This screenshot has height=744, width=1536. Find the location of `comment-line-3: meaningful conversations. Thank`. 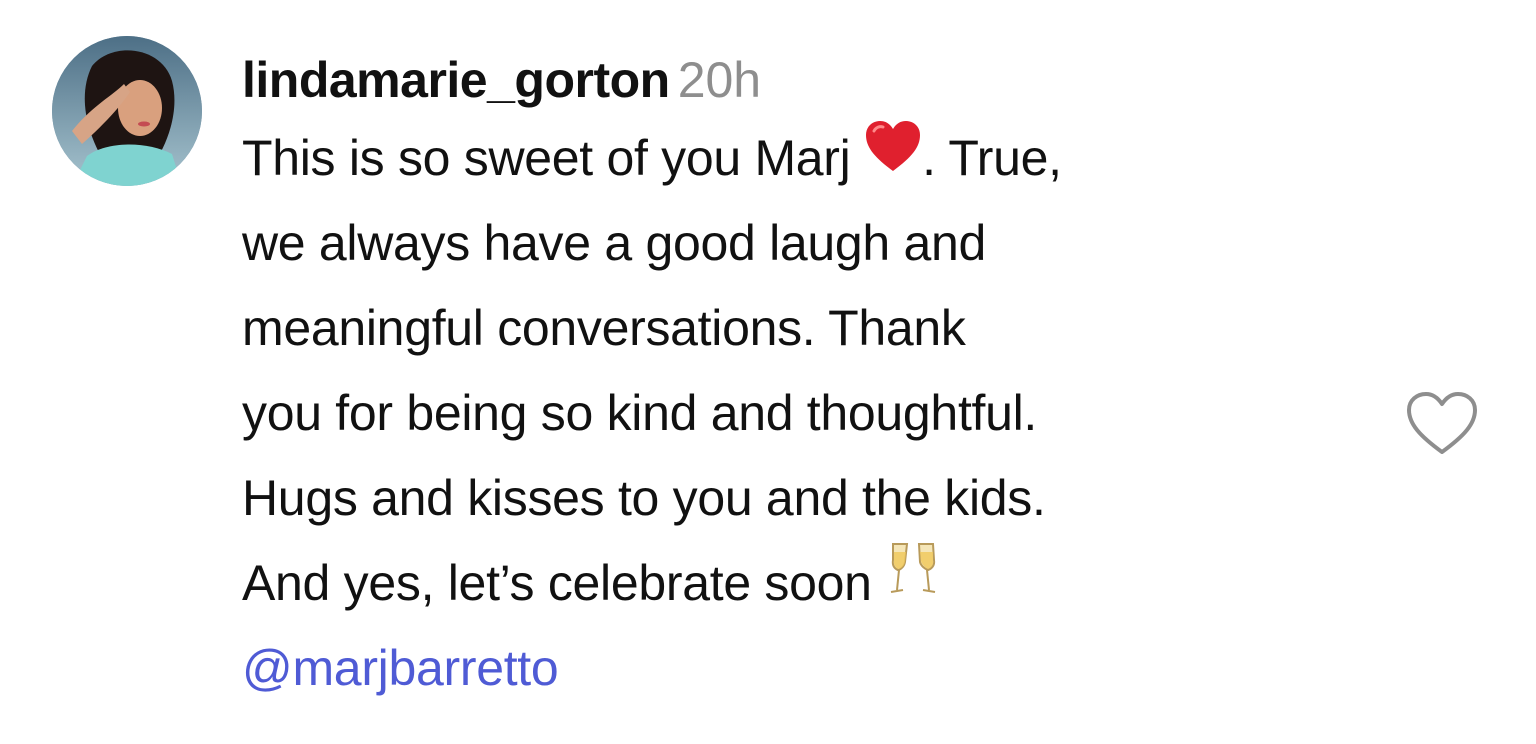

comment-line-3: meaningful conversations. Thank is located at coordinates (604, 328).